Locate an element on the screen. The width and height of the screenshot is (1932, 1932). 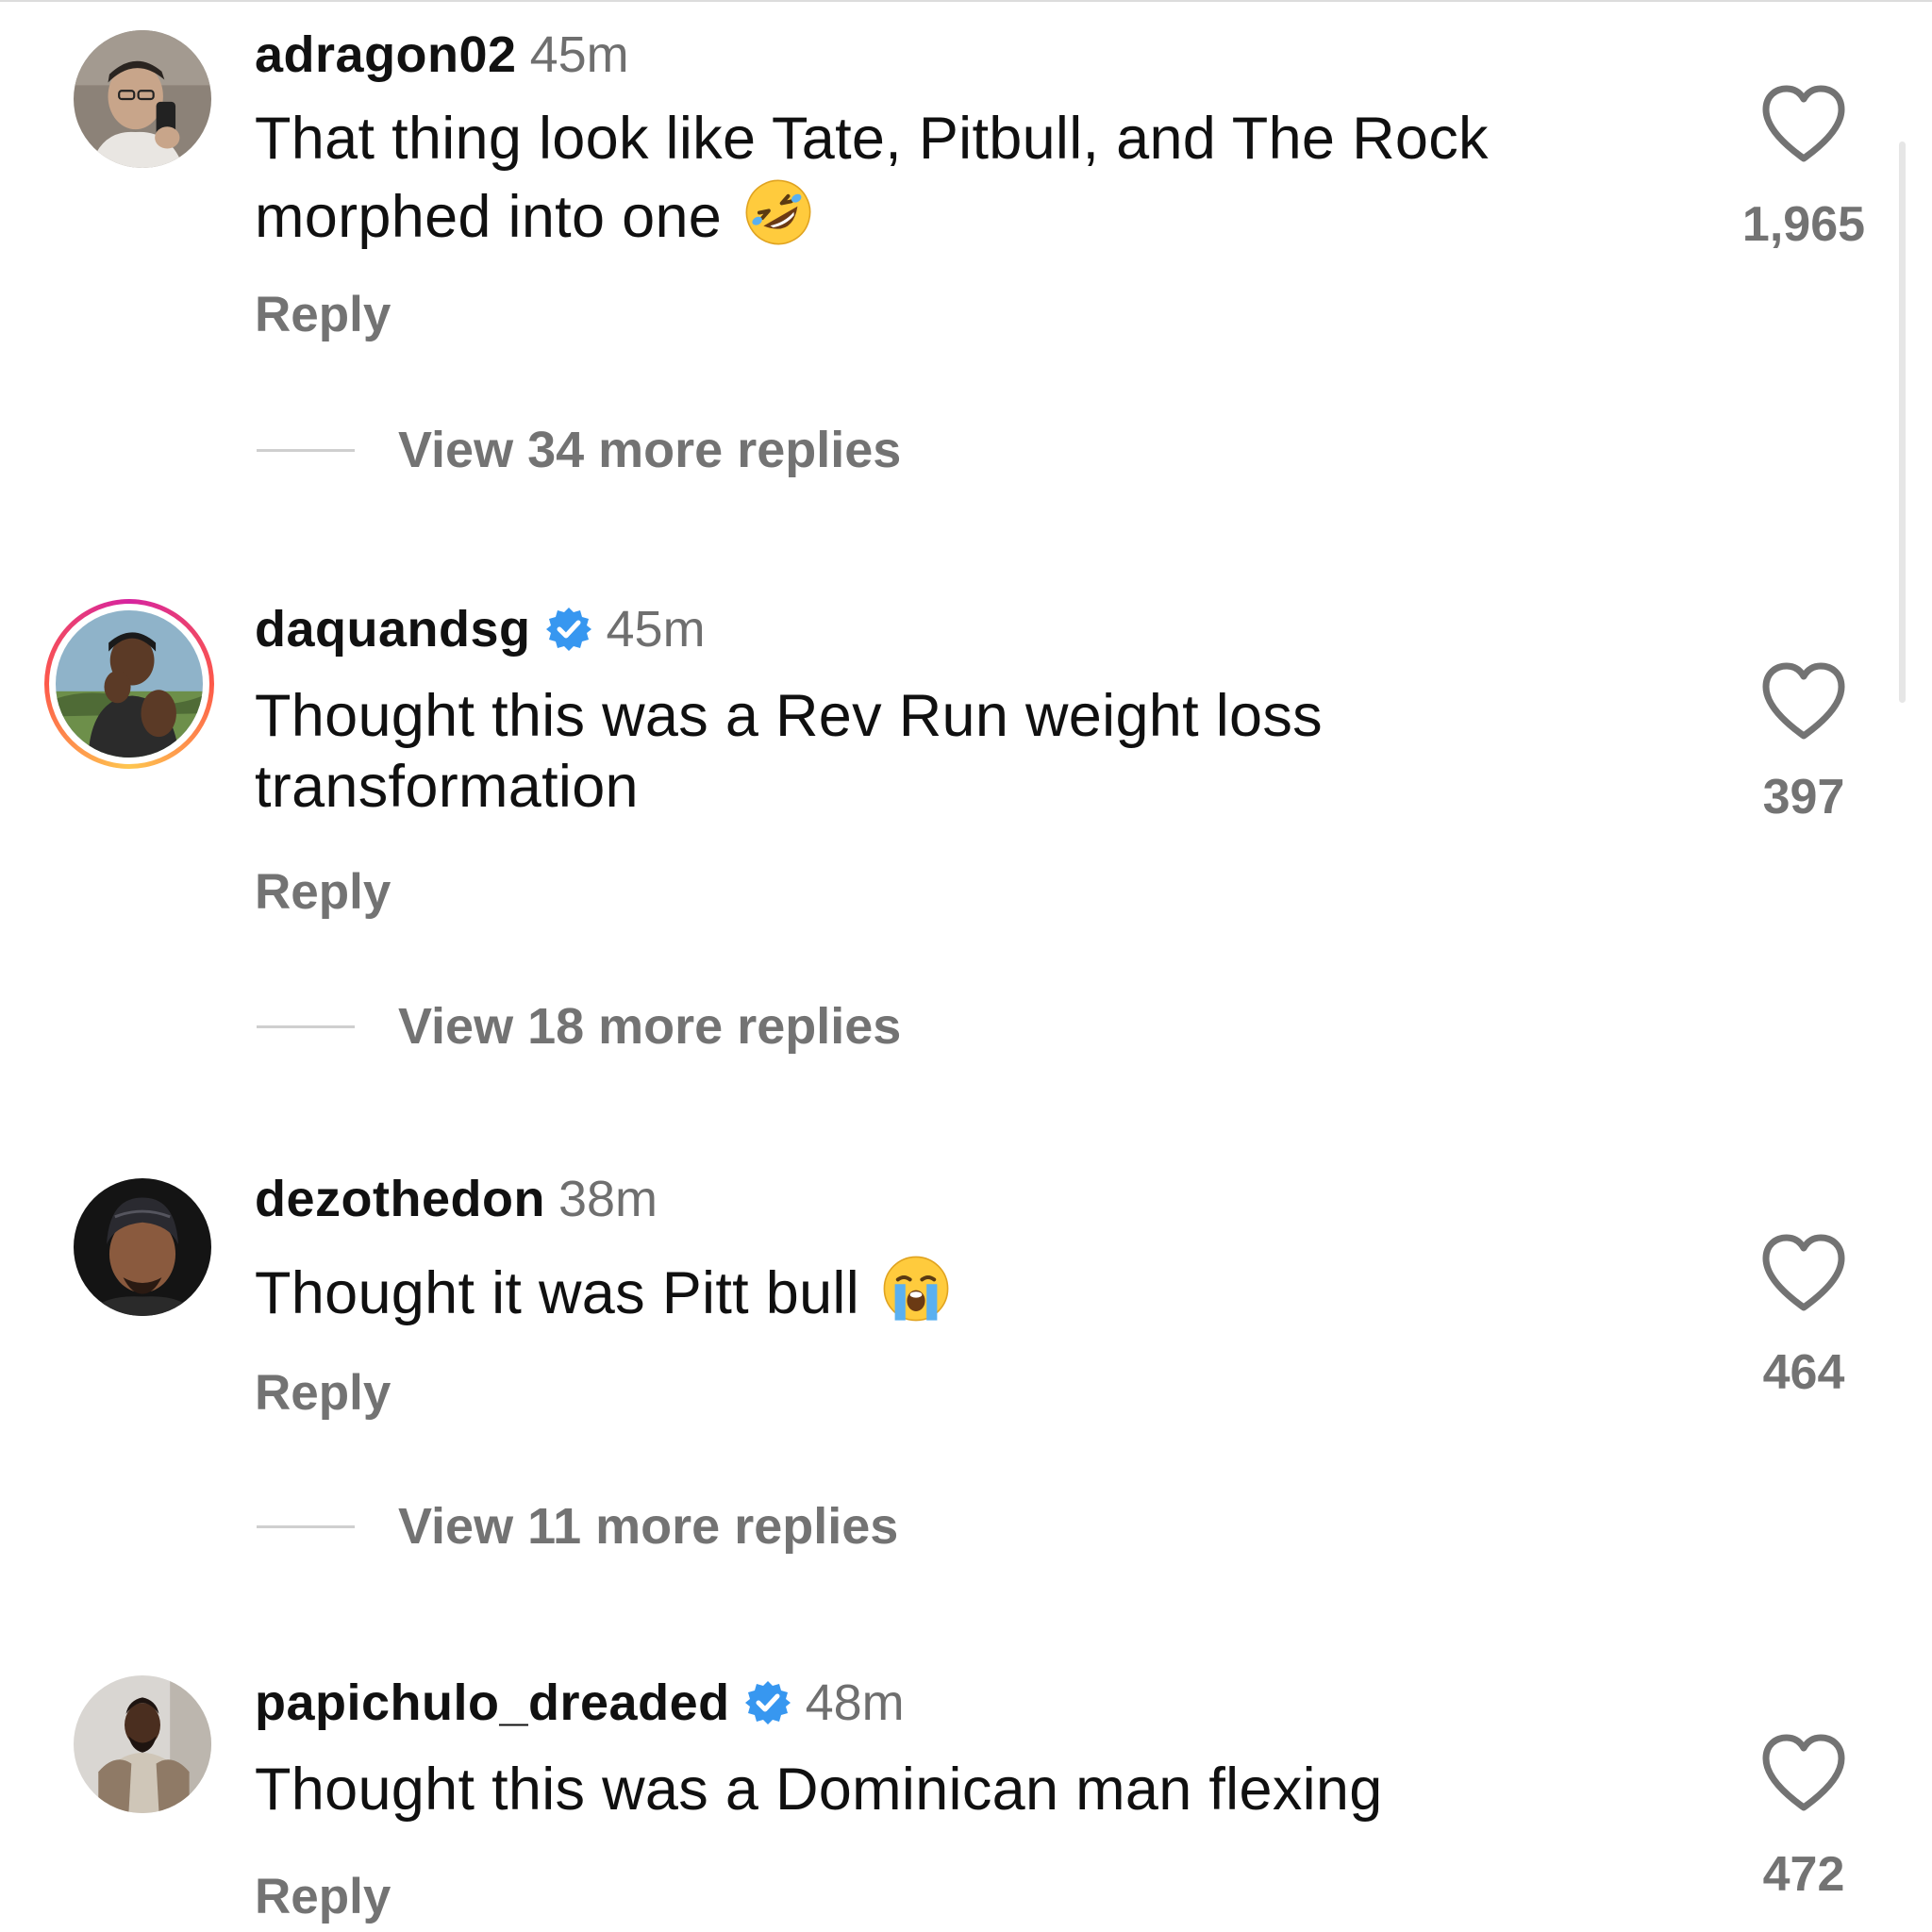
view-replies-label: View 34 more replies is located at coordinates (650, 450).